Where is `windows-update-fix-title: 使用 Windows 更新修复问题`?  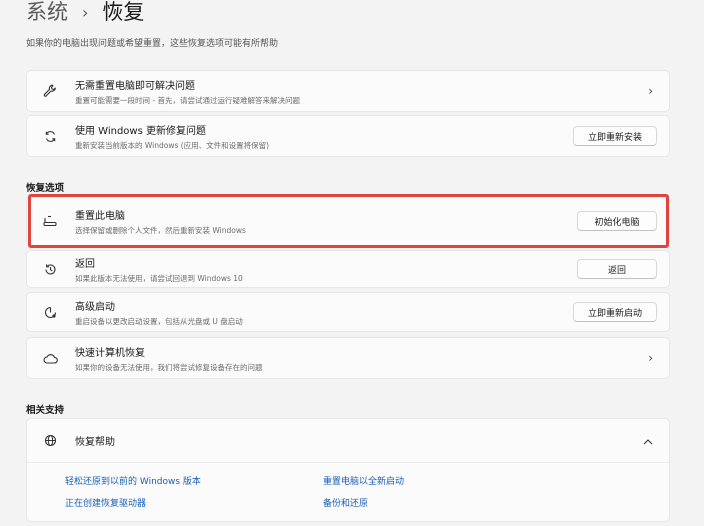 windows-update-fix-title: 使用 Windows 更新修复问题 is located at coordinates (140, 131).